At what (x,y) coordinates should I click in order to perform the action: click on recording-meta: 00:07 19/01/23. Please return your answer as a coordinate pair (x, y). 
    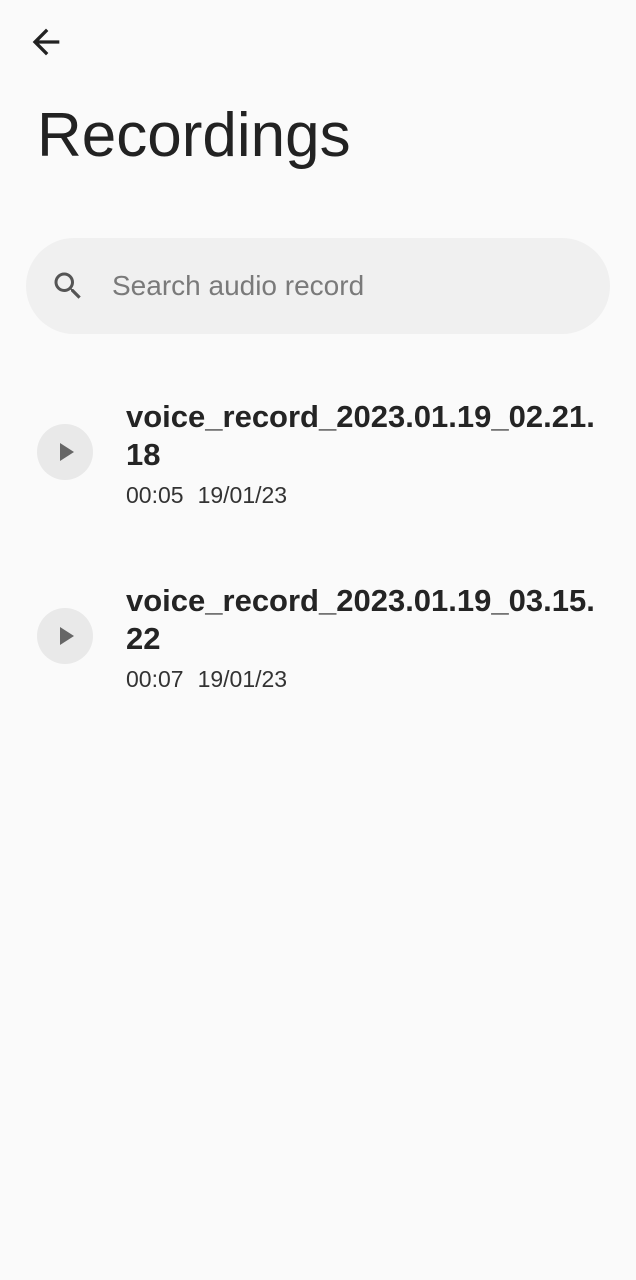
    Looking at the image, I should click on (206, 679).